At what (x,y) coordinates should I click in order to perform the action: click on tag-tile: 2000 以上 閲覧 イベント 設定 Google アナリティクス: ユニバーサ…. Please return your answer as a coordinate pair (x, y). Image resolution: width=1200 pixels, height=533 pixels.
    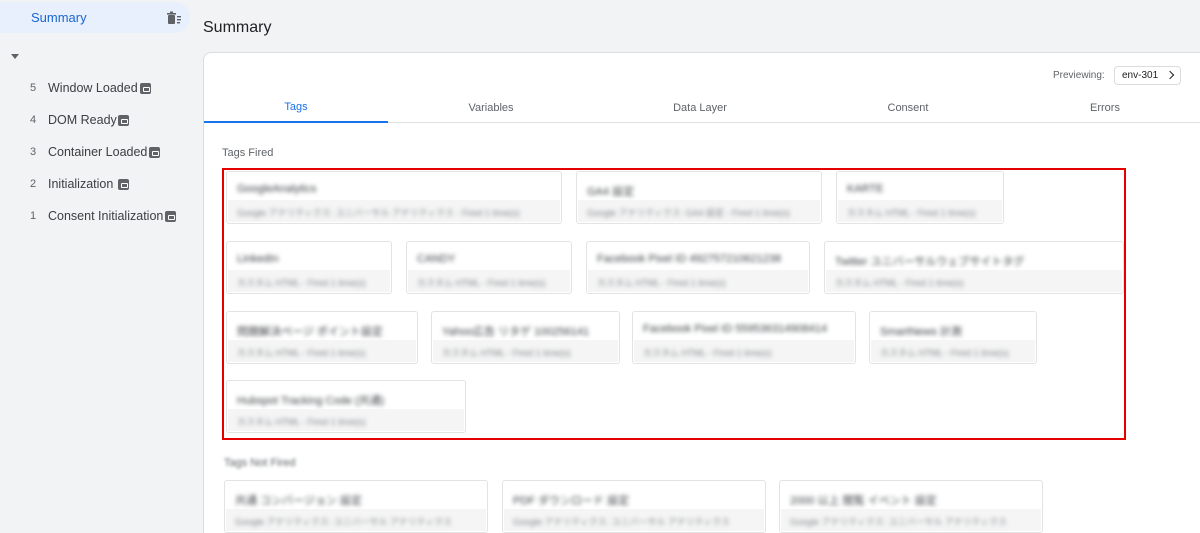
    Looking at the image, I should click on (911, 506).